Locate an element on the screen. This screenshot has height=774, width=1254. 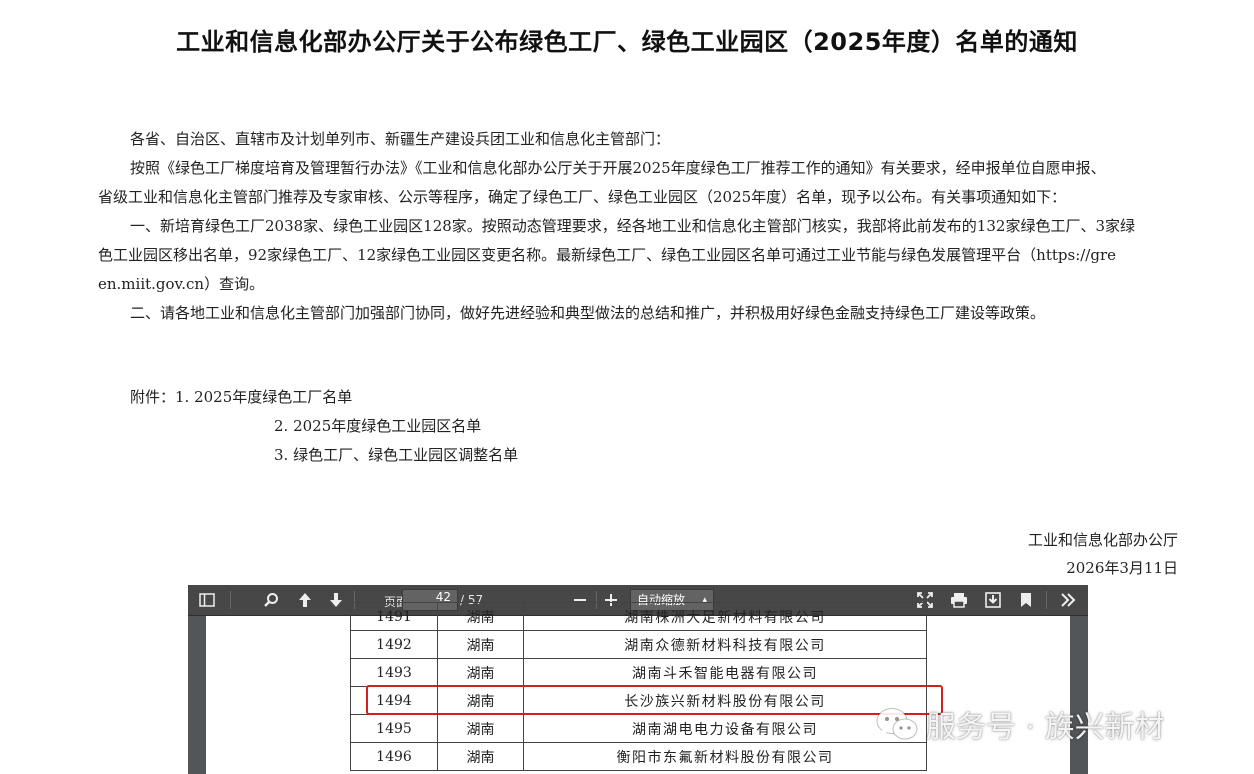
row-number: 1493 is located at coordinates (394, 672).